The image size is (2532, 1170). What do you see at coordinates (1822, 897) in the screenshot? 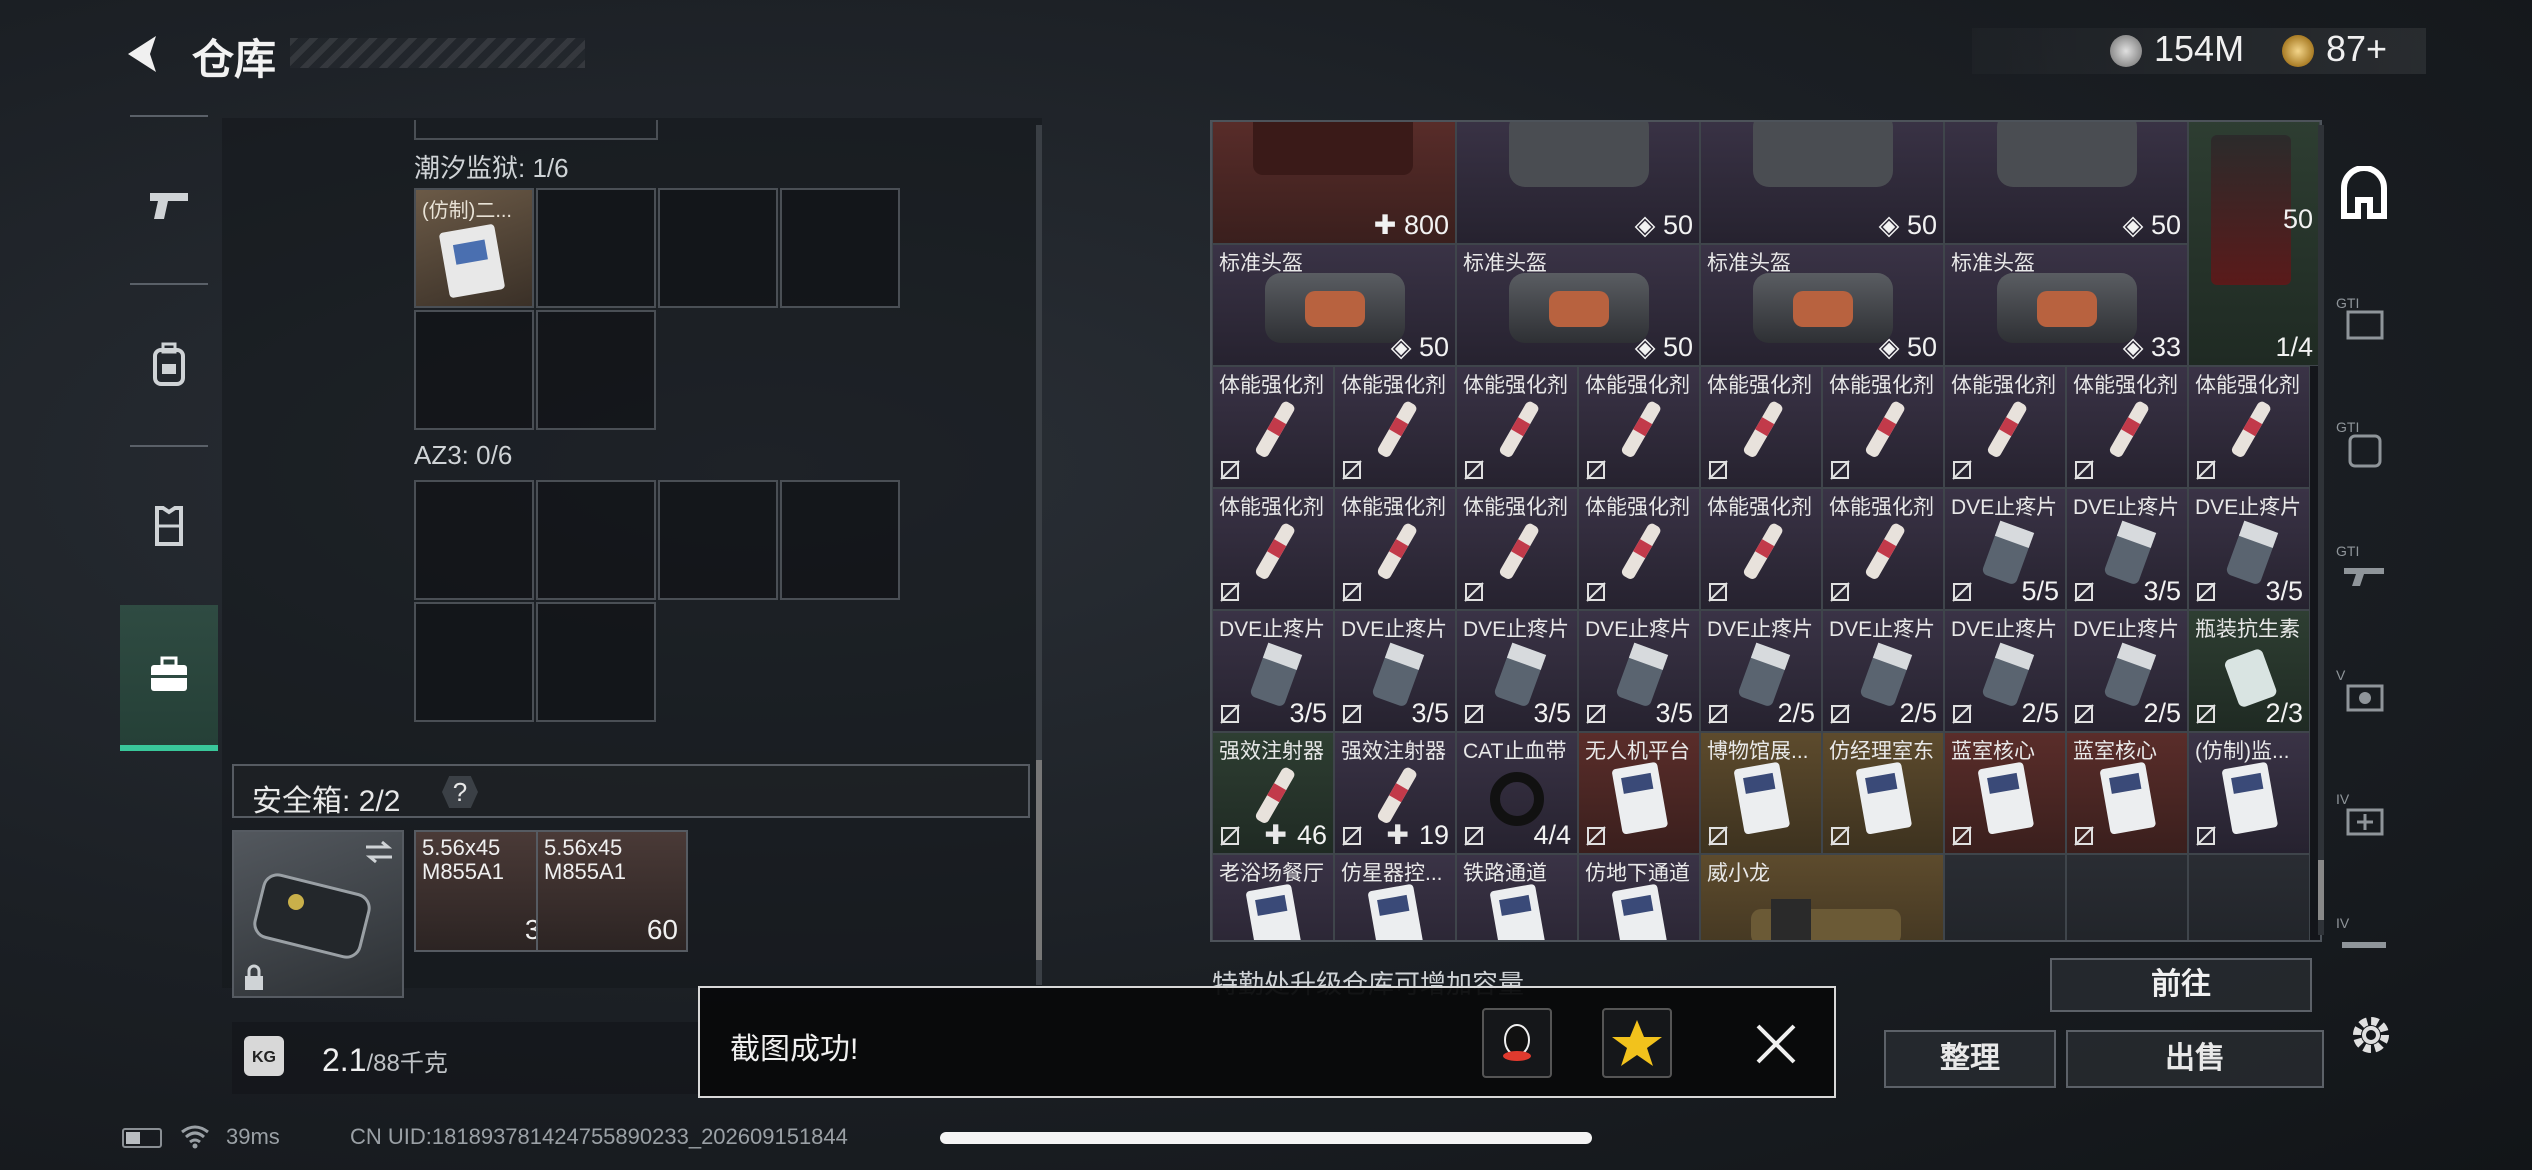
I see `inventory-item-gauntlet: 威小龙` at bounding box center [1822, 897].